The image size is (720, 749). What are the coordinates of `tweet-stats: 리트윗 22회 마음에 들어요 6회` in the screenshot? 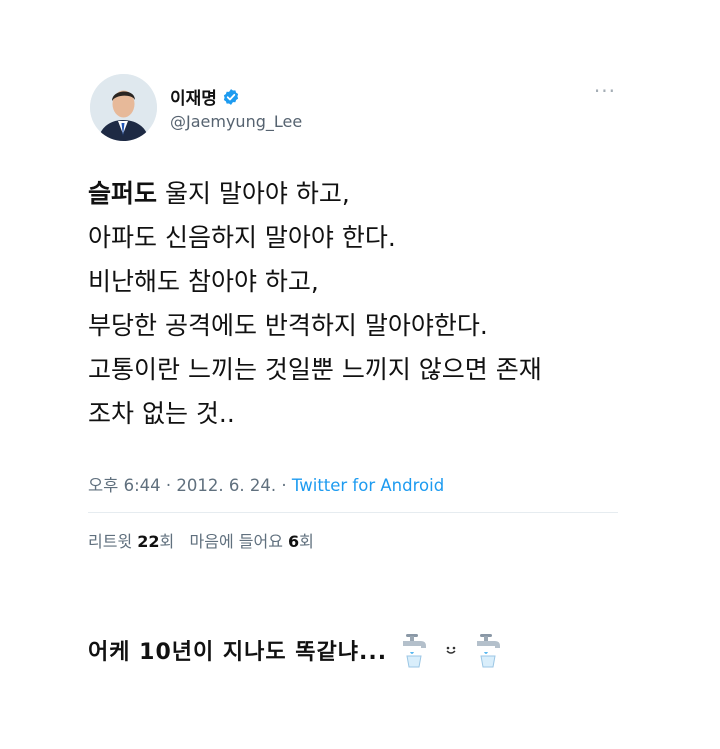 It's located at (201, 540).